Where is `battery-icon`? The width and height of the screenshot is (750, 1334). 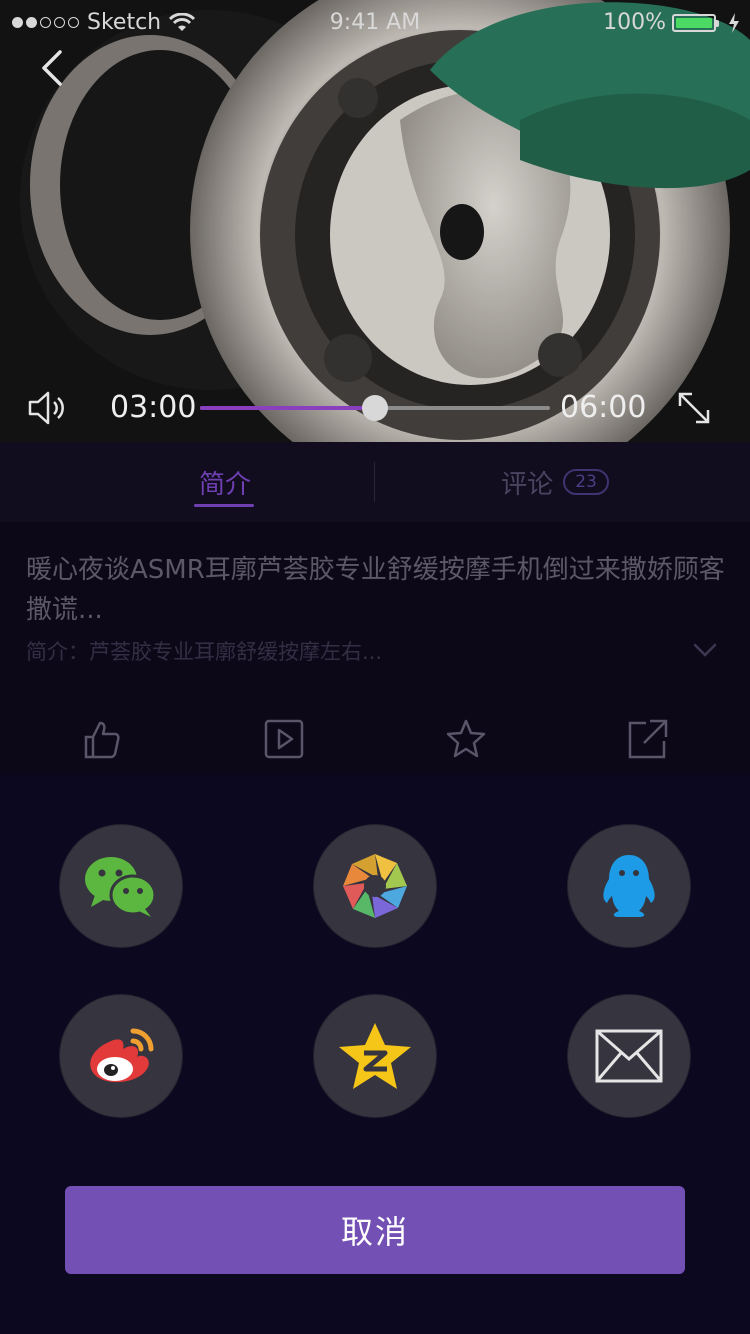 battery-icon is located at coordinates (695, 22).